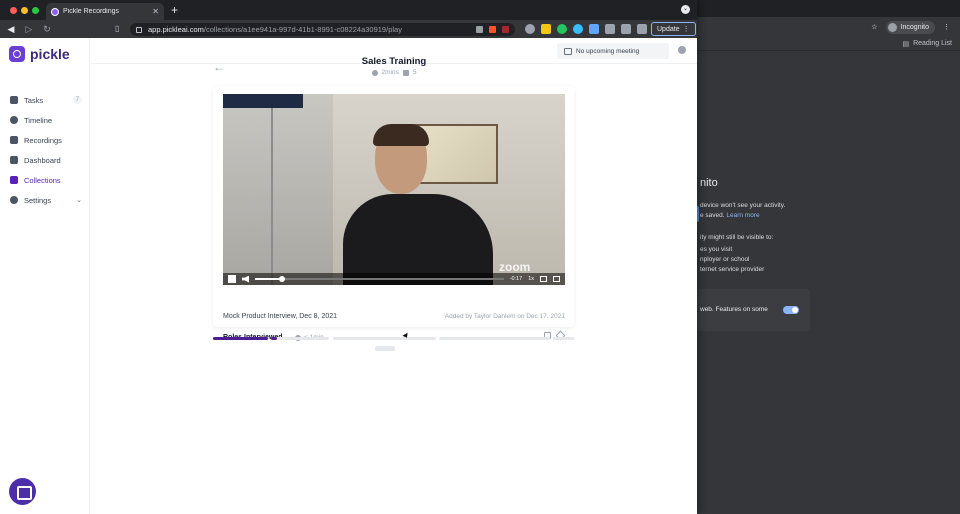  Describe the element at coordinates (394, 189) in the screenshot. I see `video-player: zoom -0:17 1x` at that location.